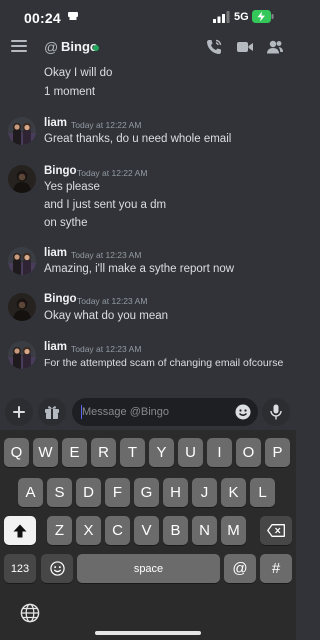 The height and width of the screenshot is (640, 320). Describe the element at coordinates (277, 452) in the screenshot. I see `key-p: P` at that location.